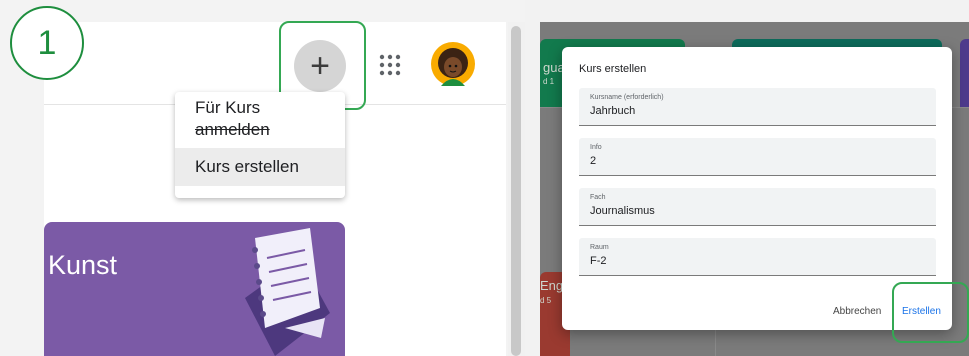  I want to click on scrollbar-thumb, so click(516, 191).